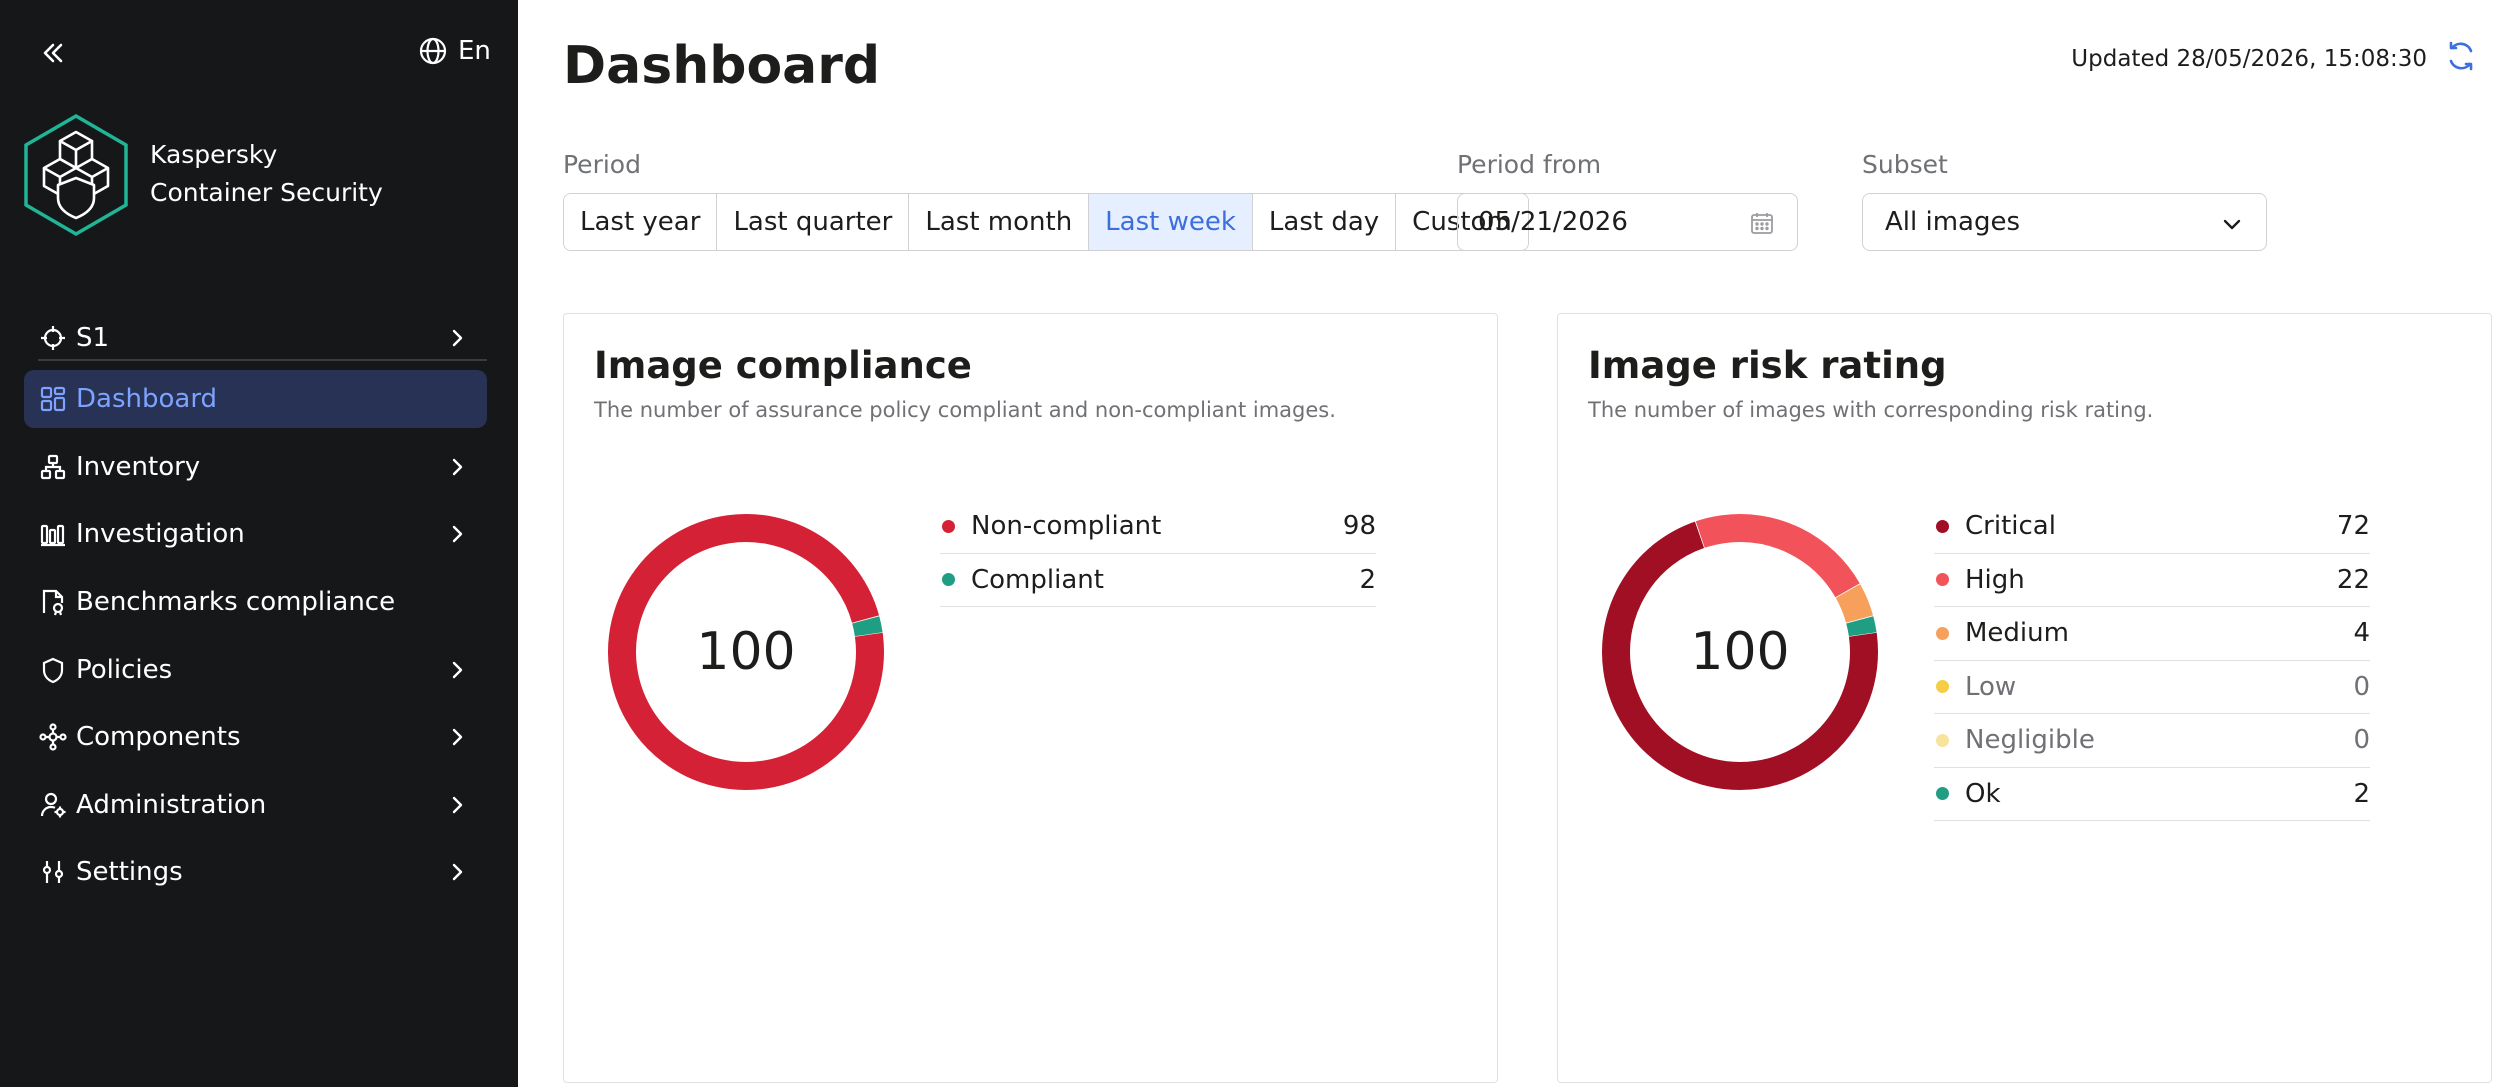 This screenshot has height=1087, width=2497. I want to click on period-from-label: Period from, so click(1529, 164).